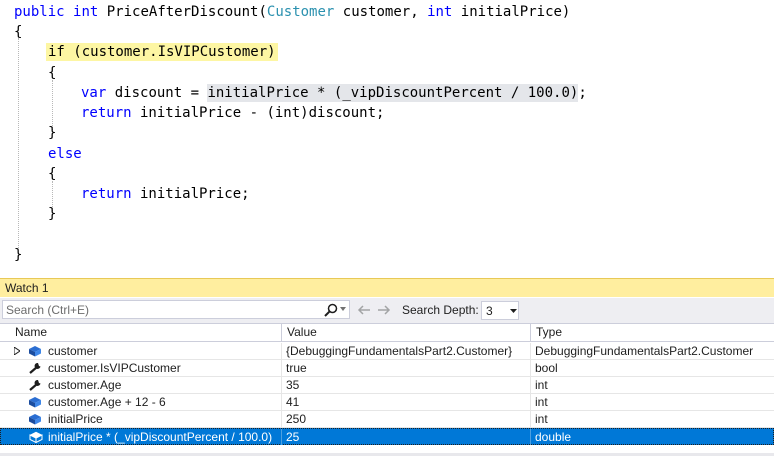 This screenshot has width=774, height=456. What do you see at coordinates (500, 310) in the screenshot?
I see `search-depth-select: 3` at bounding box center [500, 310].